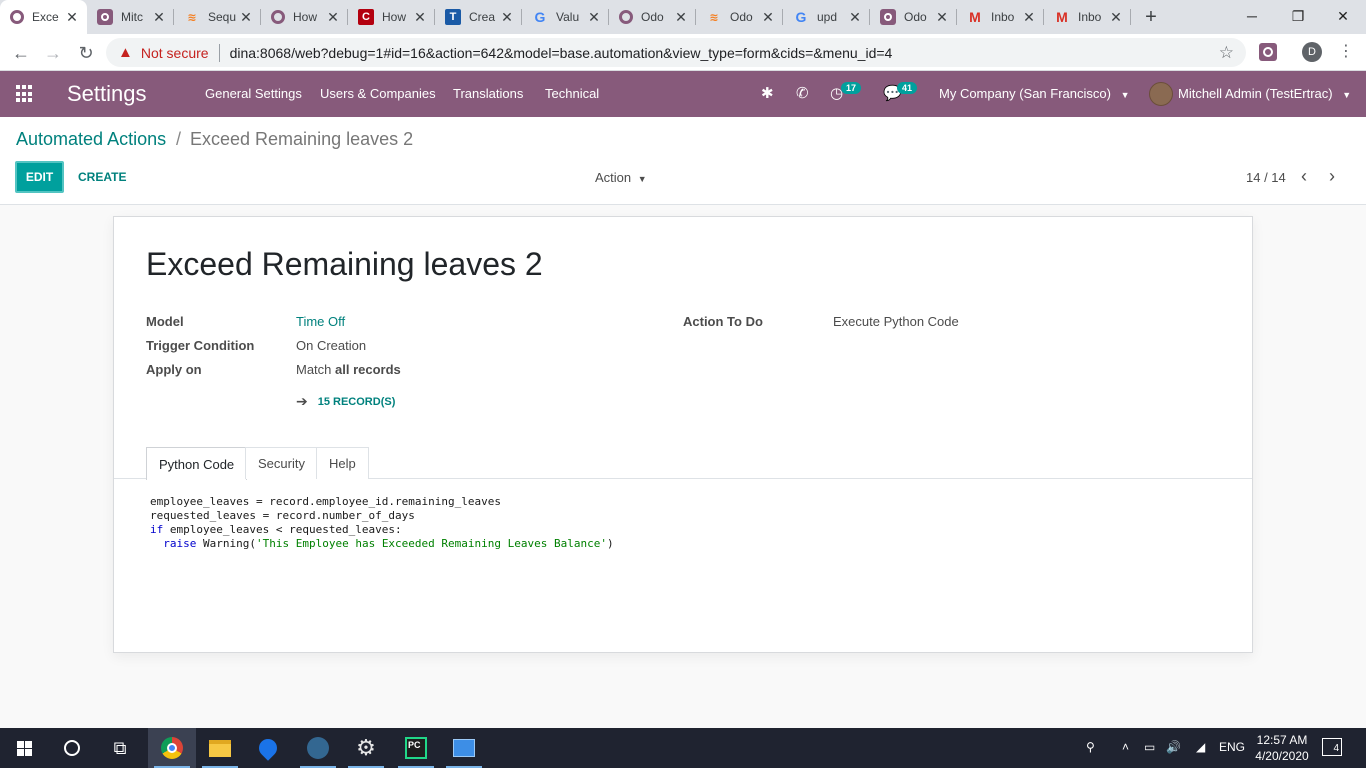  Describe the element at coordinates (21, 53) in the screenshot. I see `back-icon: ←` at that location.